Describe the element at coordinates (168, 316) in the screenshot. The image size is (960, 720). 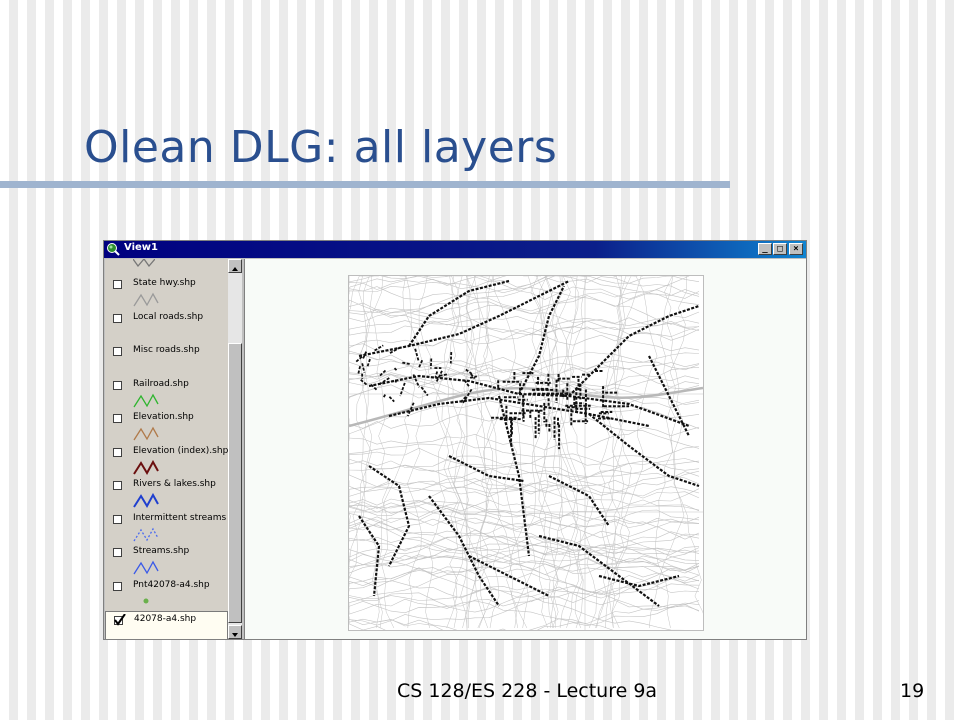
I see `layer-label: Local roads.shp` at that location.